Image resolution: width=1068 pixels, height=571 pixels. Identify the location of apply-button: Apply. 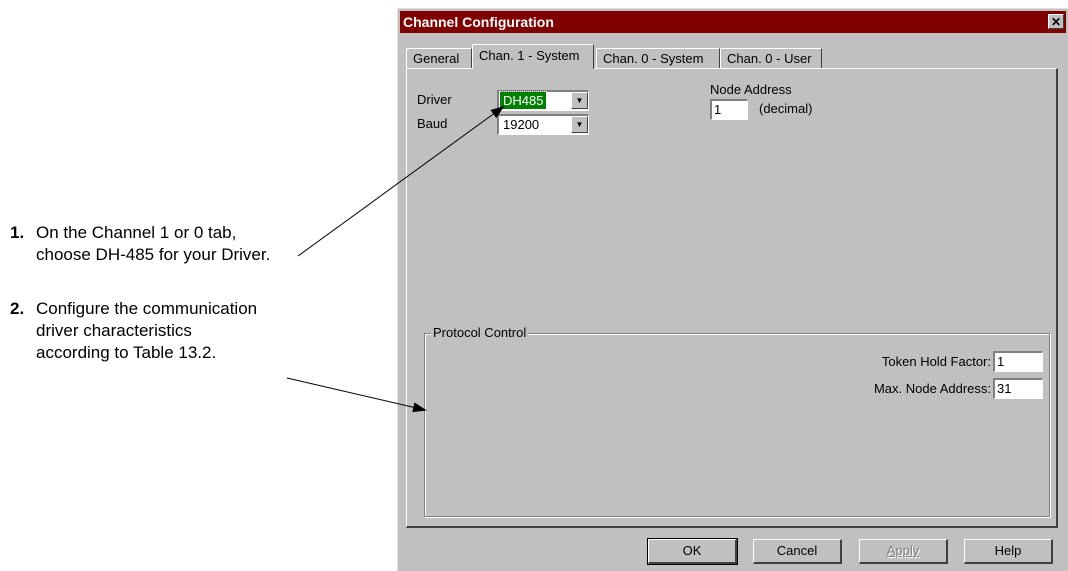
(903, 551).